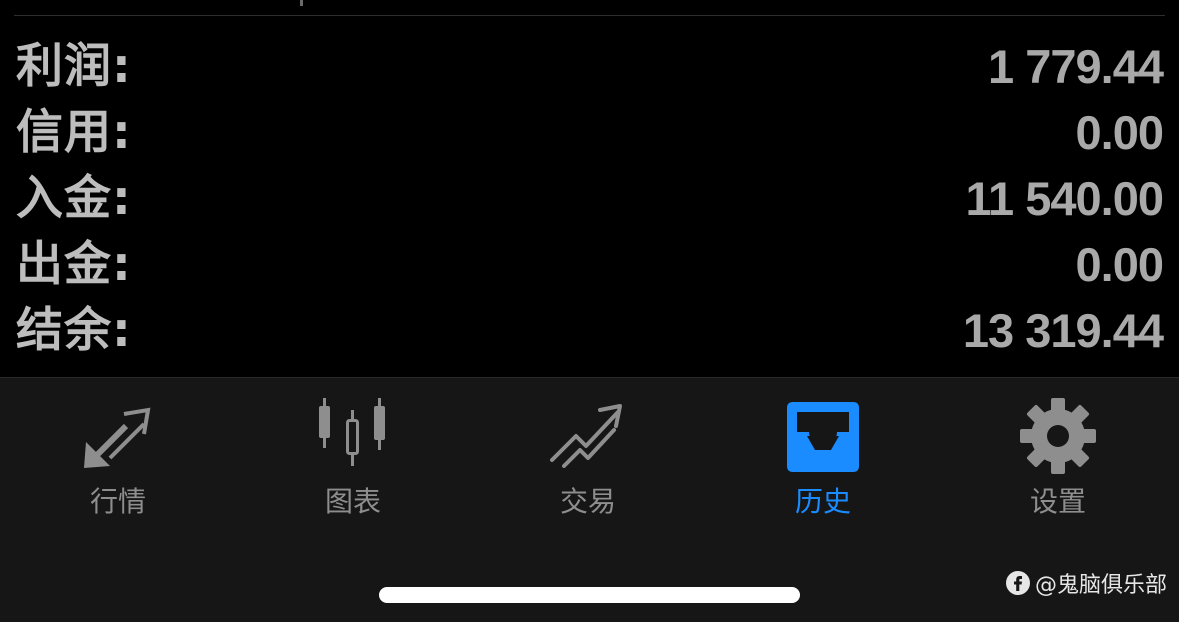 The image size is (1179, 622). I want to click on tab-history-label: 历史, so click(822, 501).